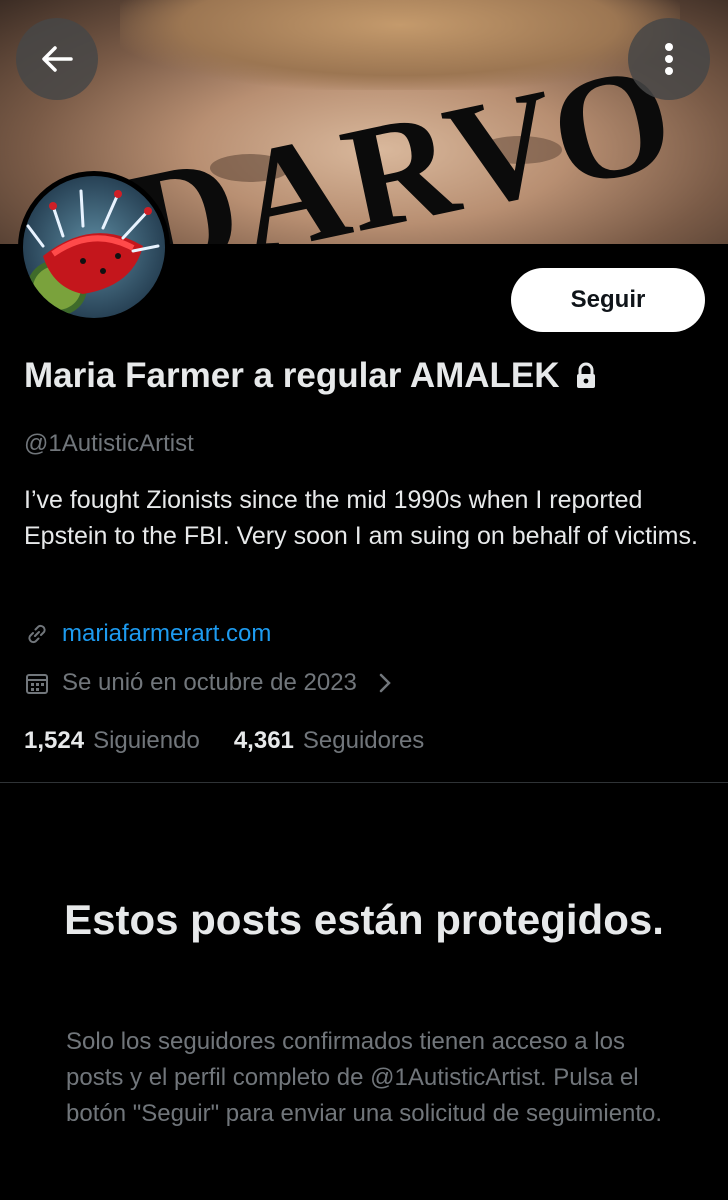 Image resolution: width=728 pixels, height=1200 pixels. What do you see at coordinates (109, 443) in the screenshot?
I see `user-handle: @1AutisticArtist` at bounding box center [109, 443].